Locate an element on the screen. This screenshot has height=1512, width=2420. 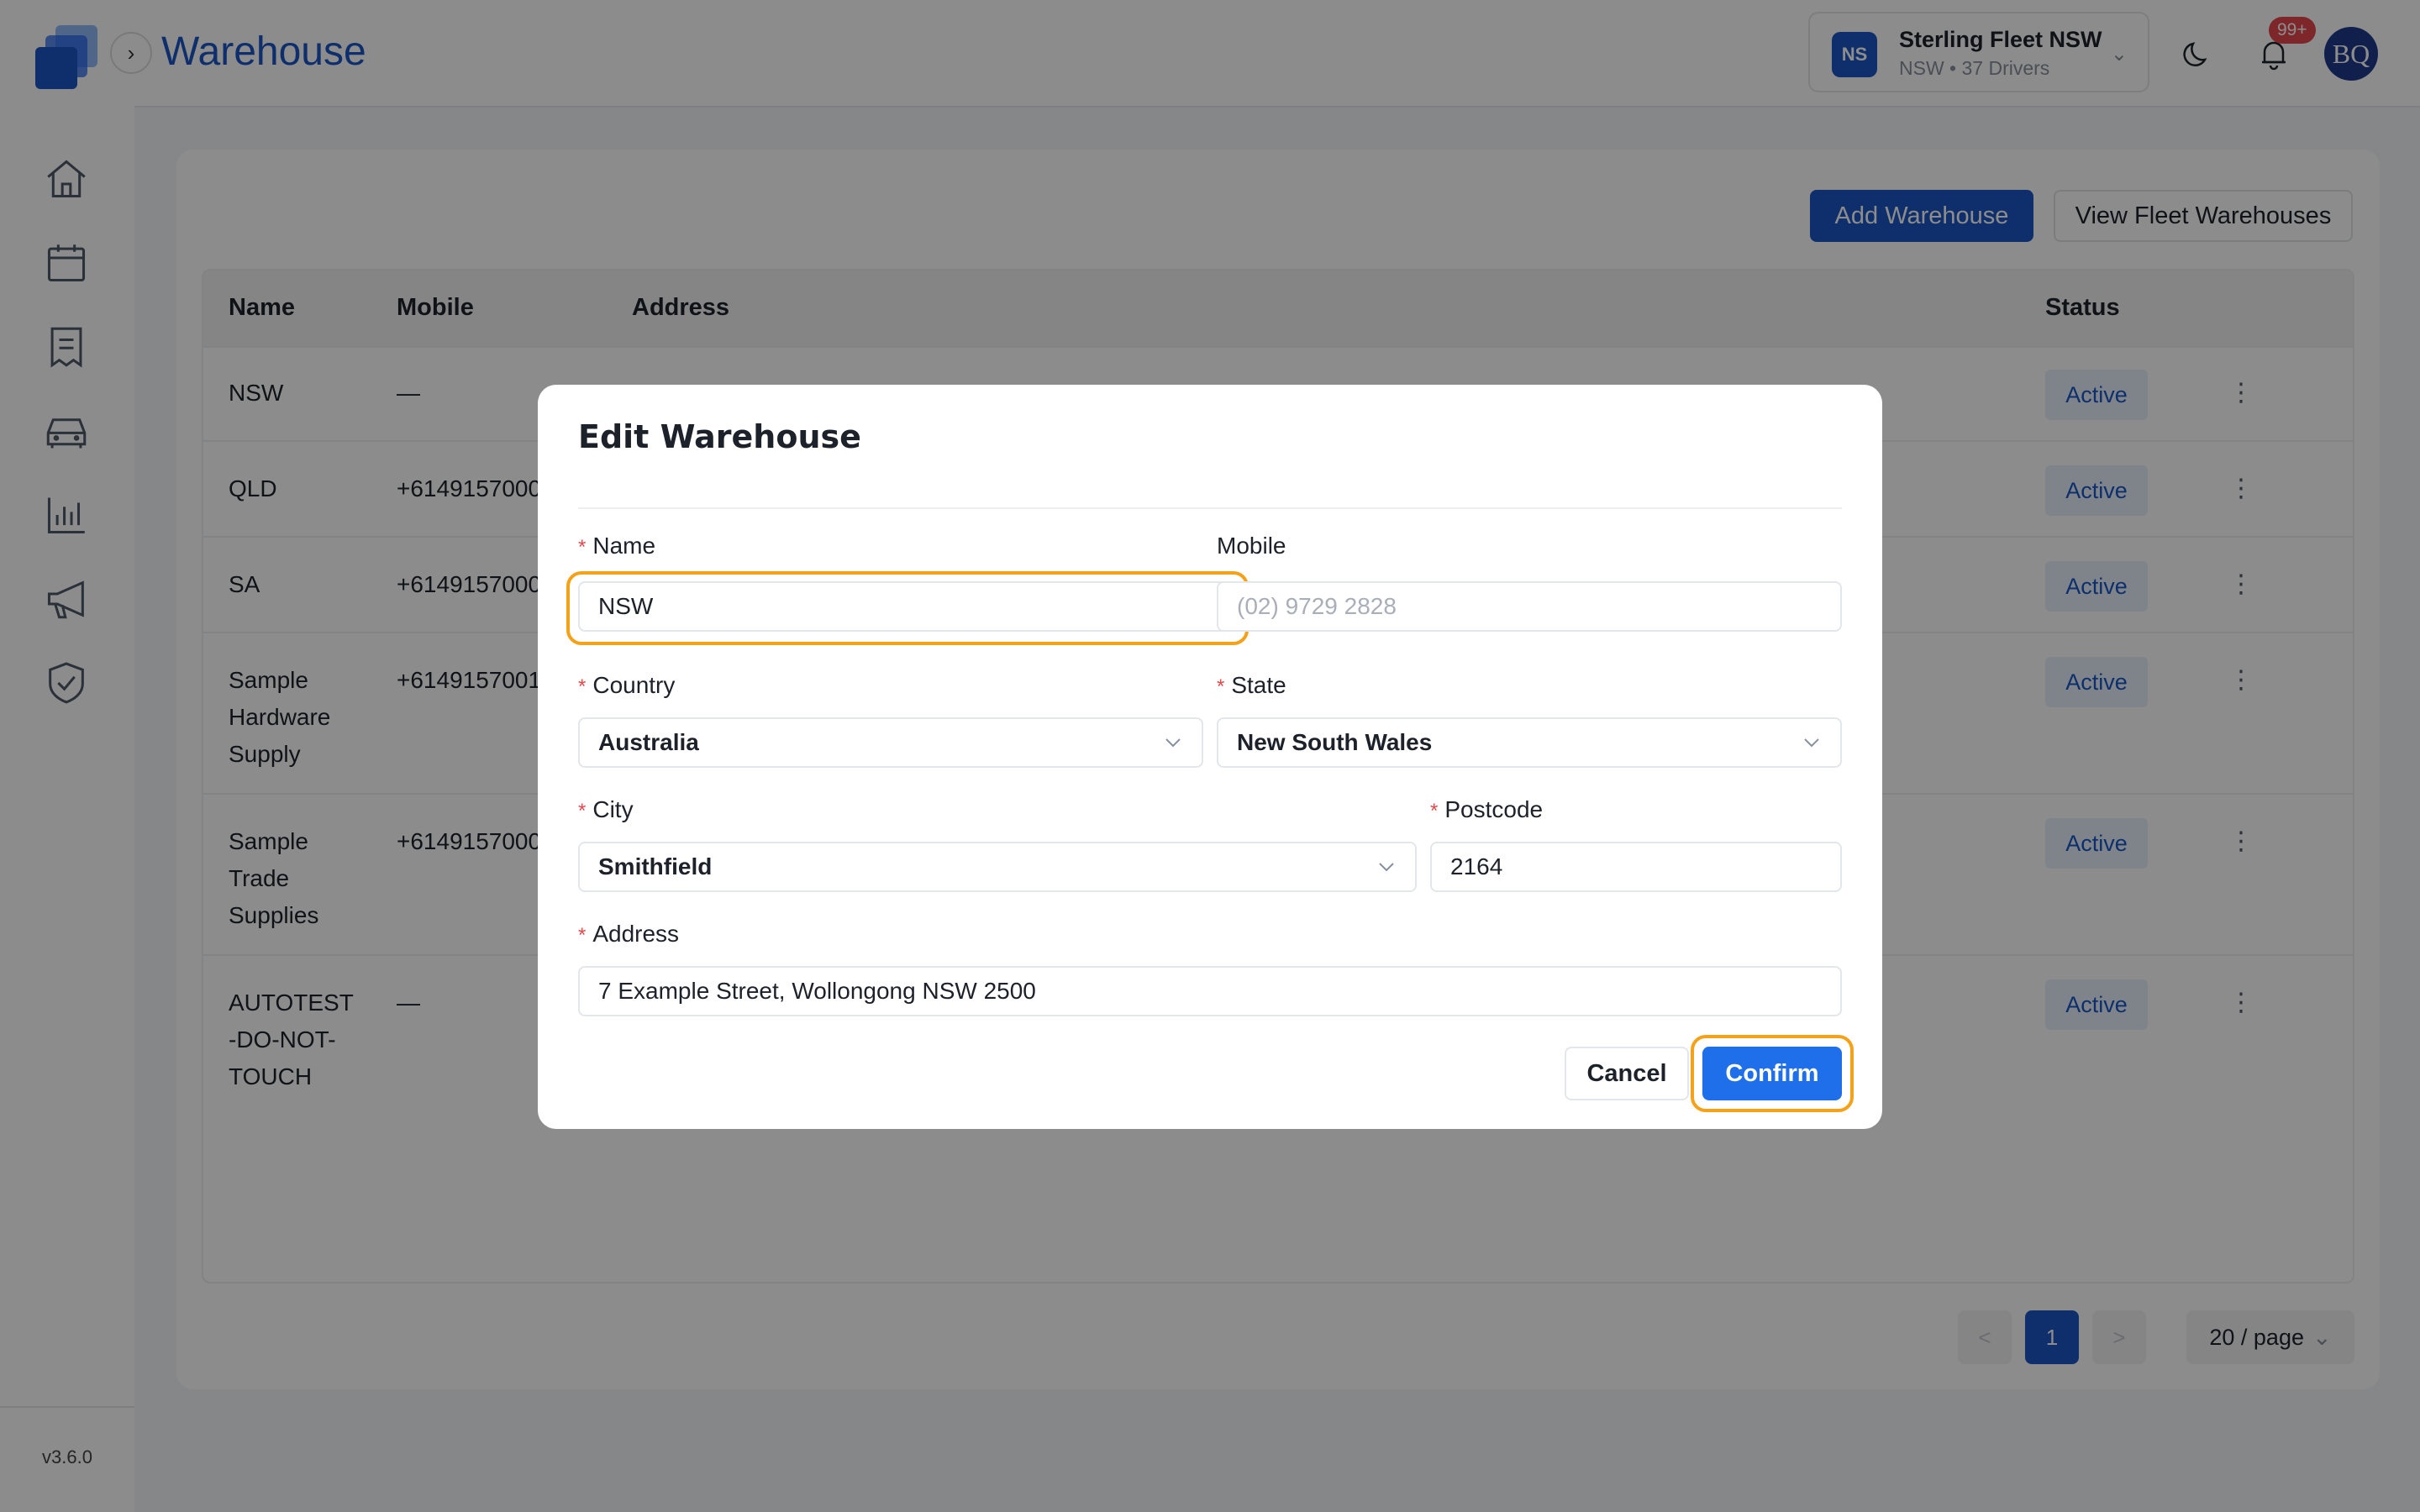
name-label: * Name is located at coordinates (616, 546).